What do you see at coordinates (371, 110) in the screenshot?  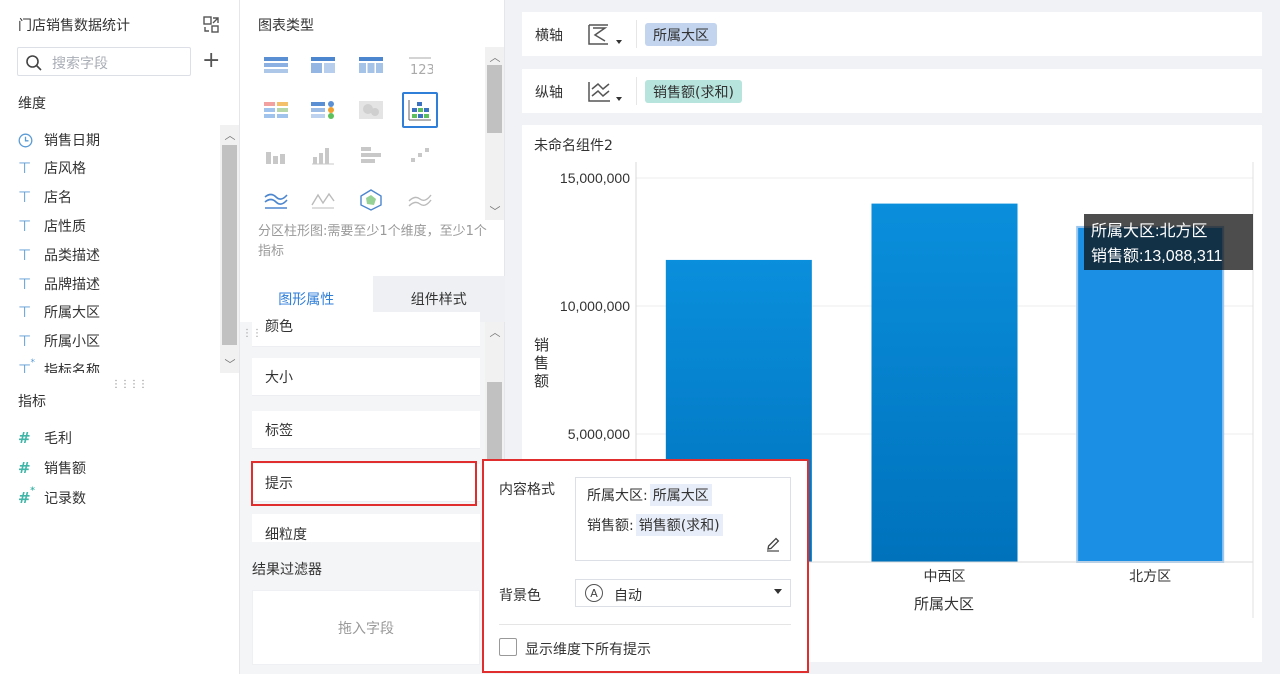 I see `heatmap-icon` at bounding box center [371, 110].